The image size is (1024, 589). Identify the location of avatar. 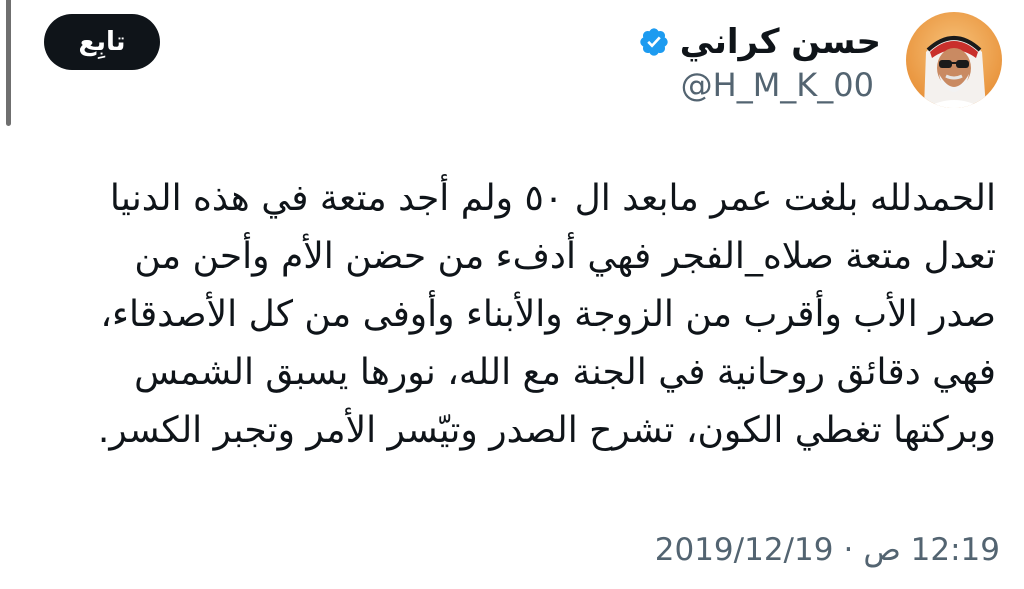
(954, 60).